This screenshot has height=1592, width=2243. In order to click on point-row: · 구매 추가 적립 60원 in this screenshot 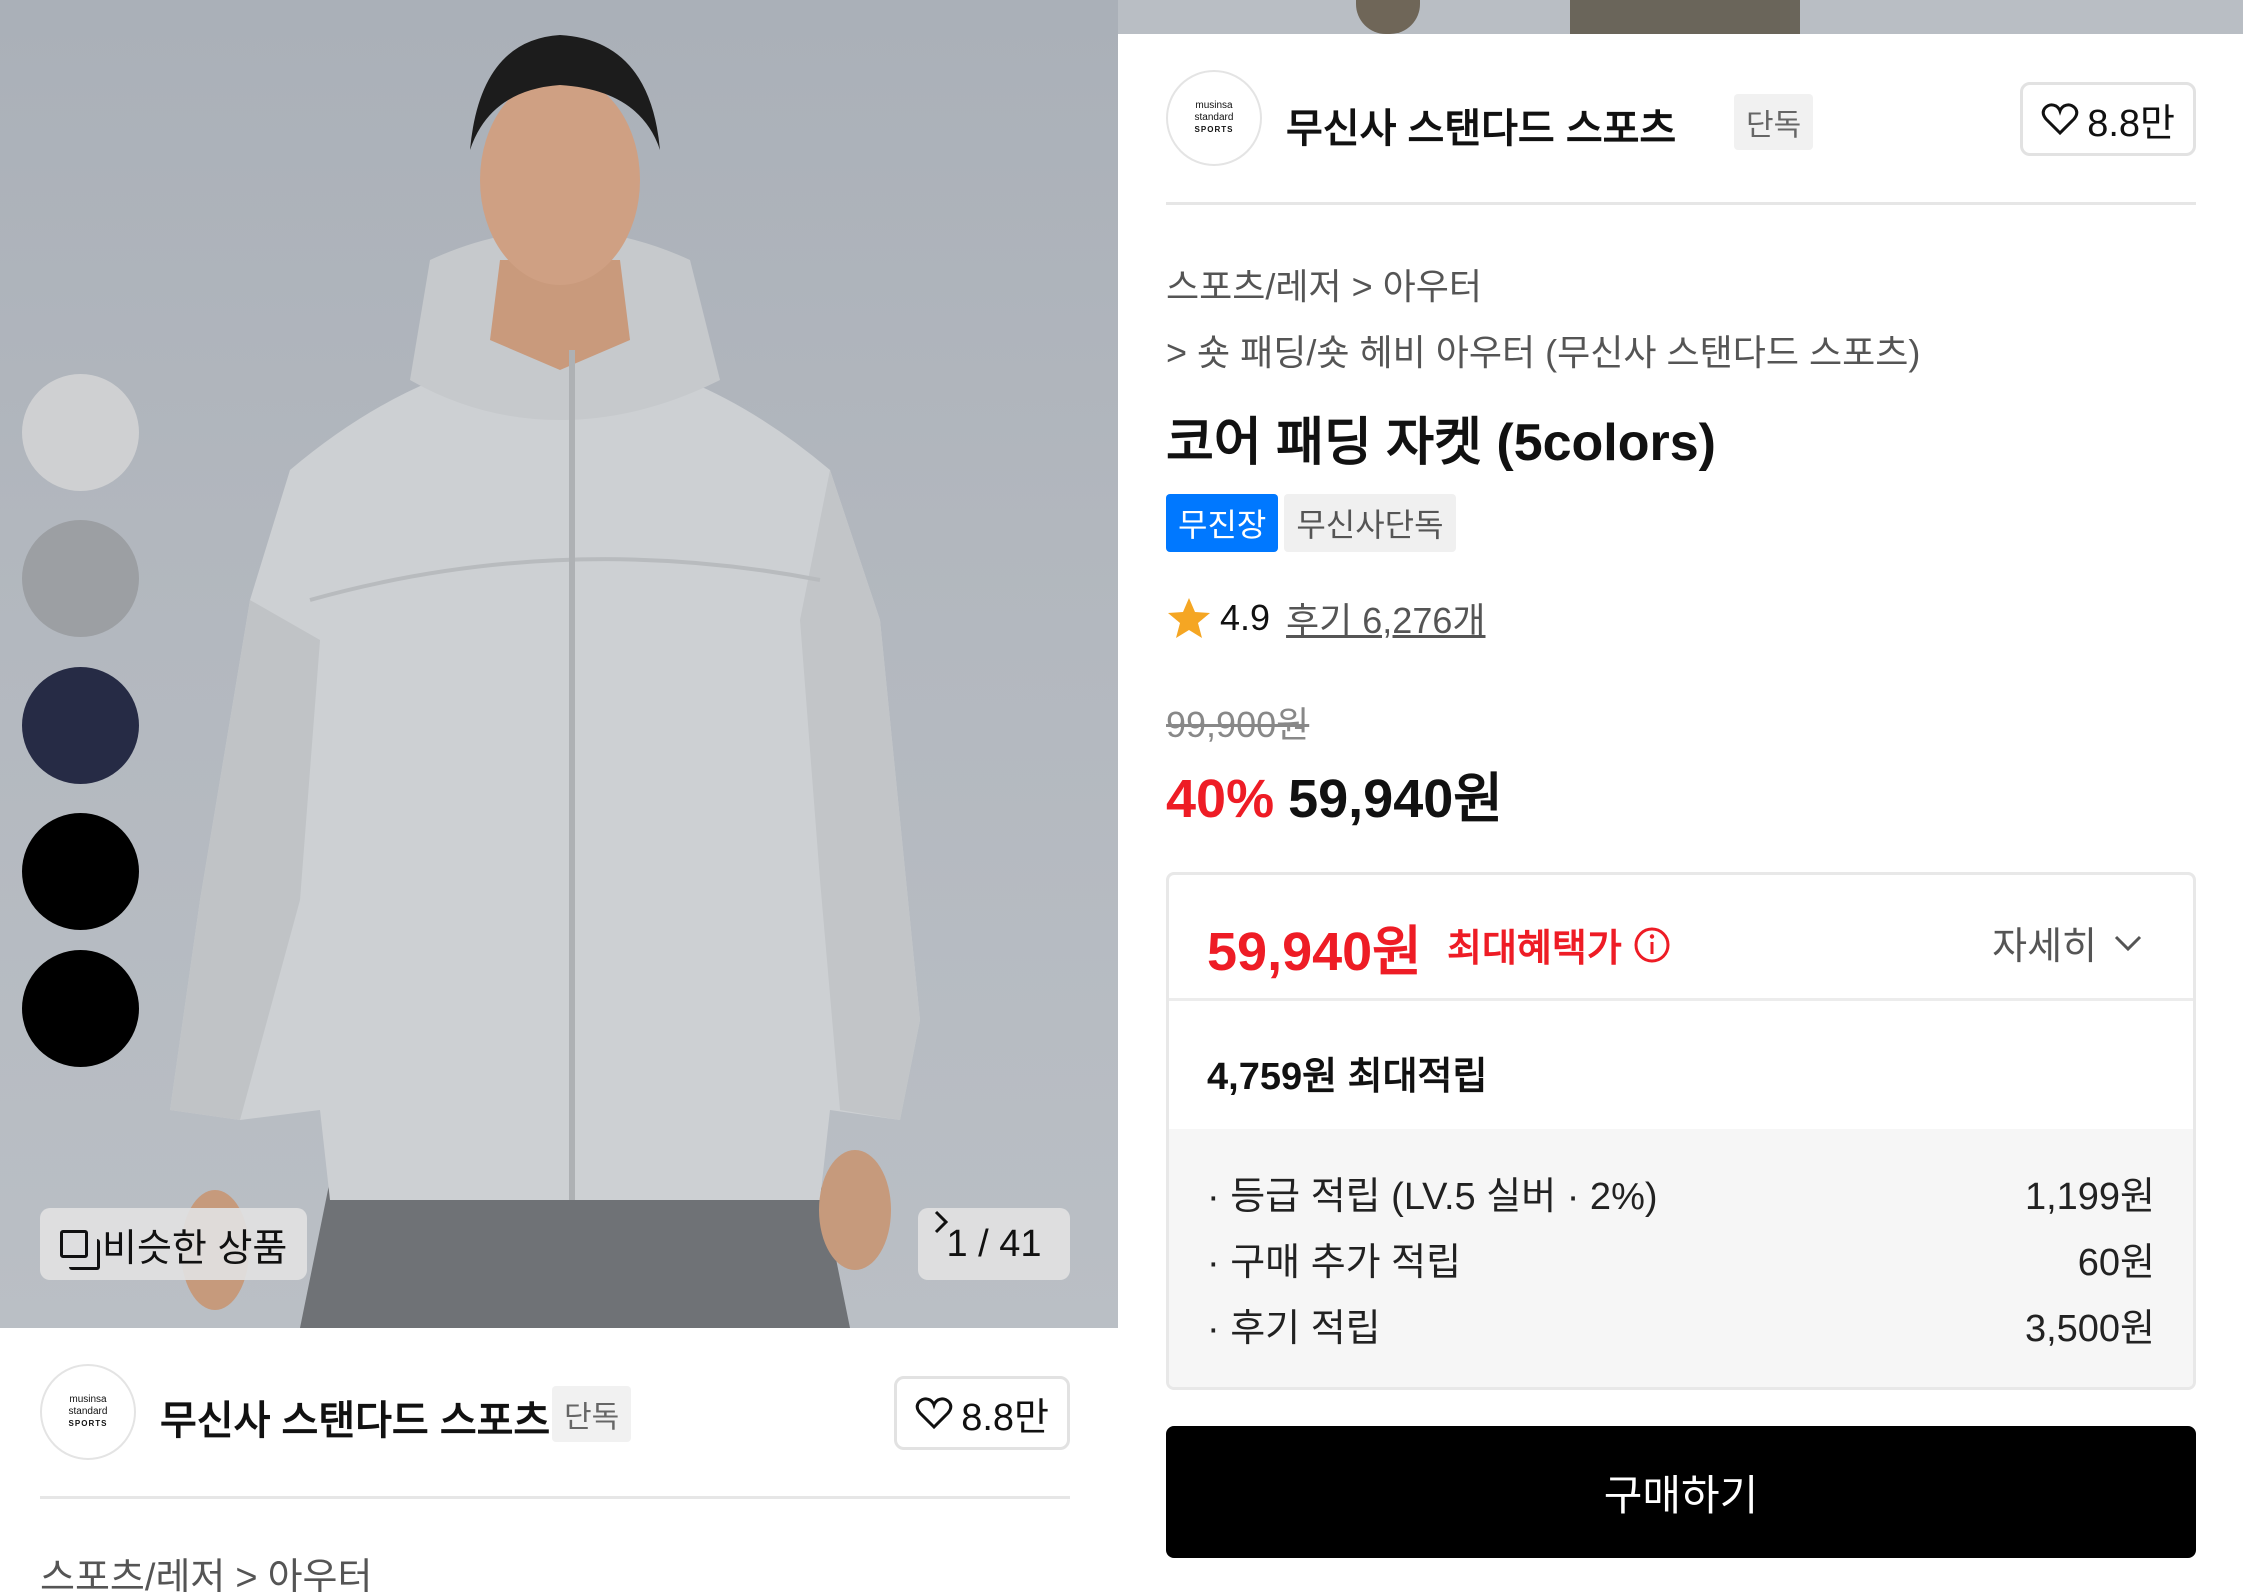, I will do `click(1681, 1258)`.